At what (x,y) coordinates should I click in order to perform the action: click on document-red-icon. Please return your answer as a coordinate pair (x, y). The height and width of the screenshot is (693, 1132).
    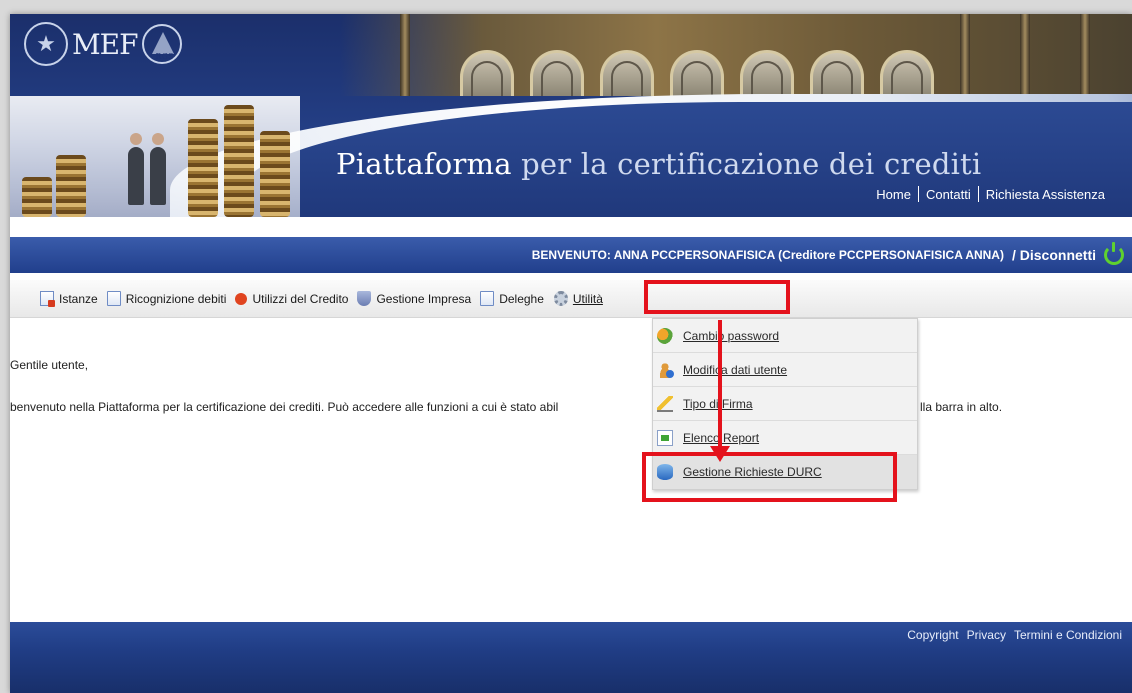
    Looking at the image, I should click on (47, 299).